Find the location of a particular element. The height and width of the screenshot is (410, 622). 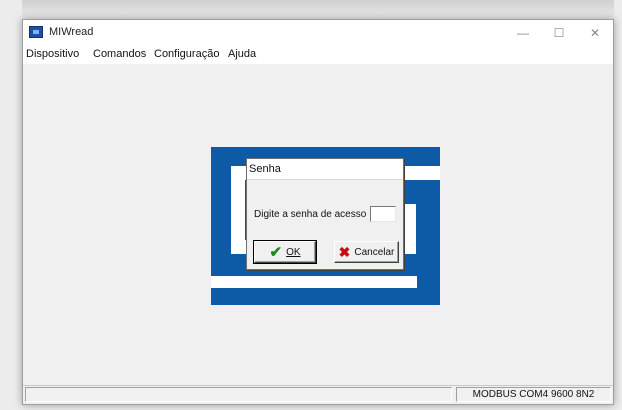

ok-button: ✔ OK is located at coordinates (285, 252).